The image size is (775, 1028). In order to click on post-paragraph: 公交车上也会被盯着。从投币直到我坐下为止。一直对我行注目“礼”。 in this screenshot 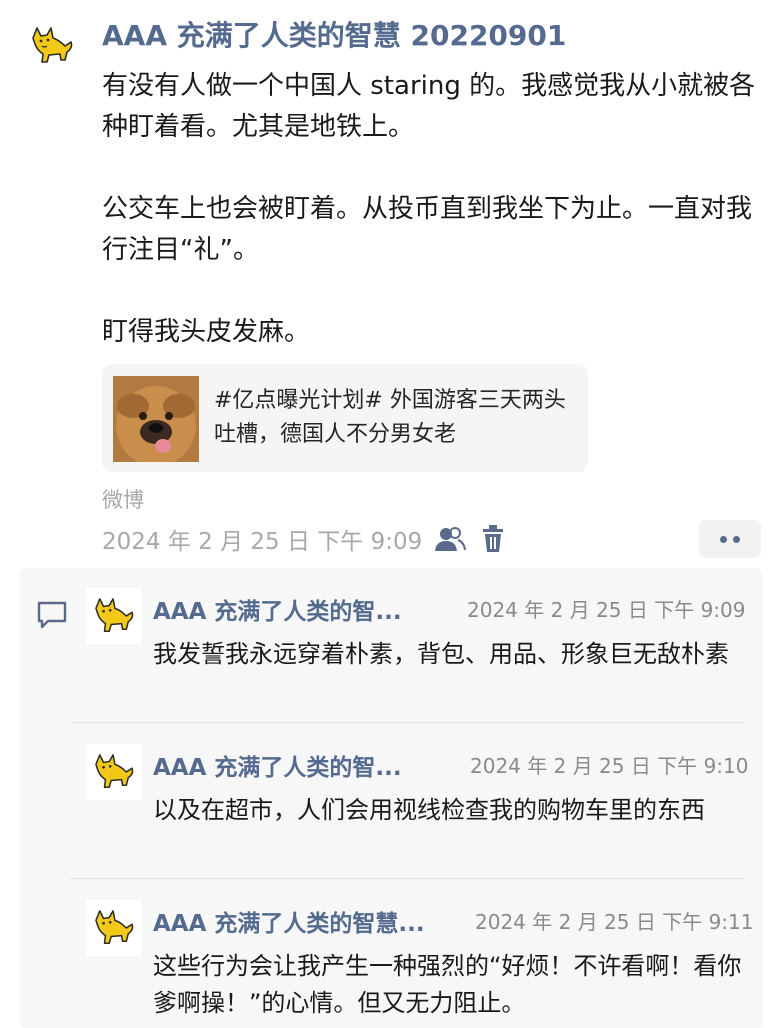, I will do `click(427, 229)`.